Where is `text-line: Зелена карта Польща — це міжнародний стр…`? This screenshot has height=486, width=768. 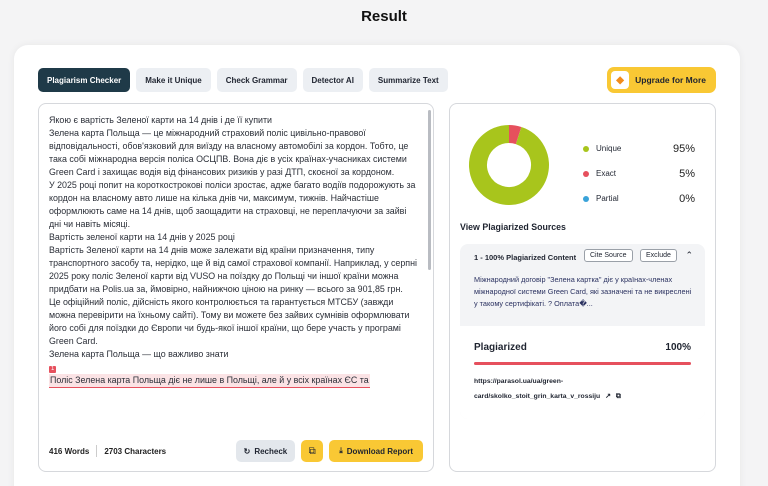
text-line: Зелена карта Польща — це міжнародний стр… is located at coordinates (229, 152).